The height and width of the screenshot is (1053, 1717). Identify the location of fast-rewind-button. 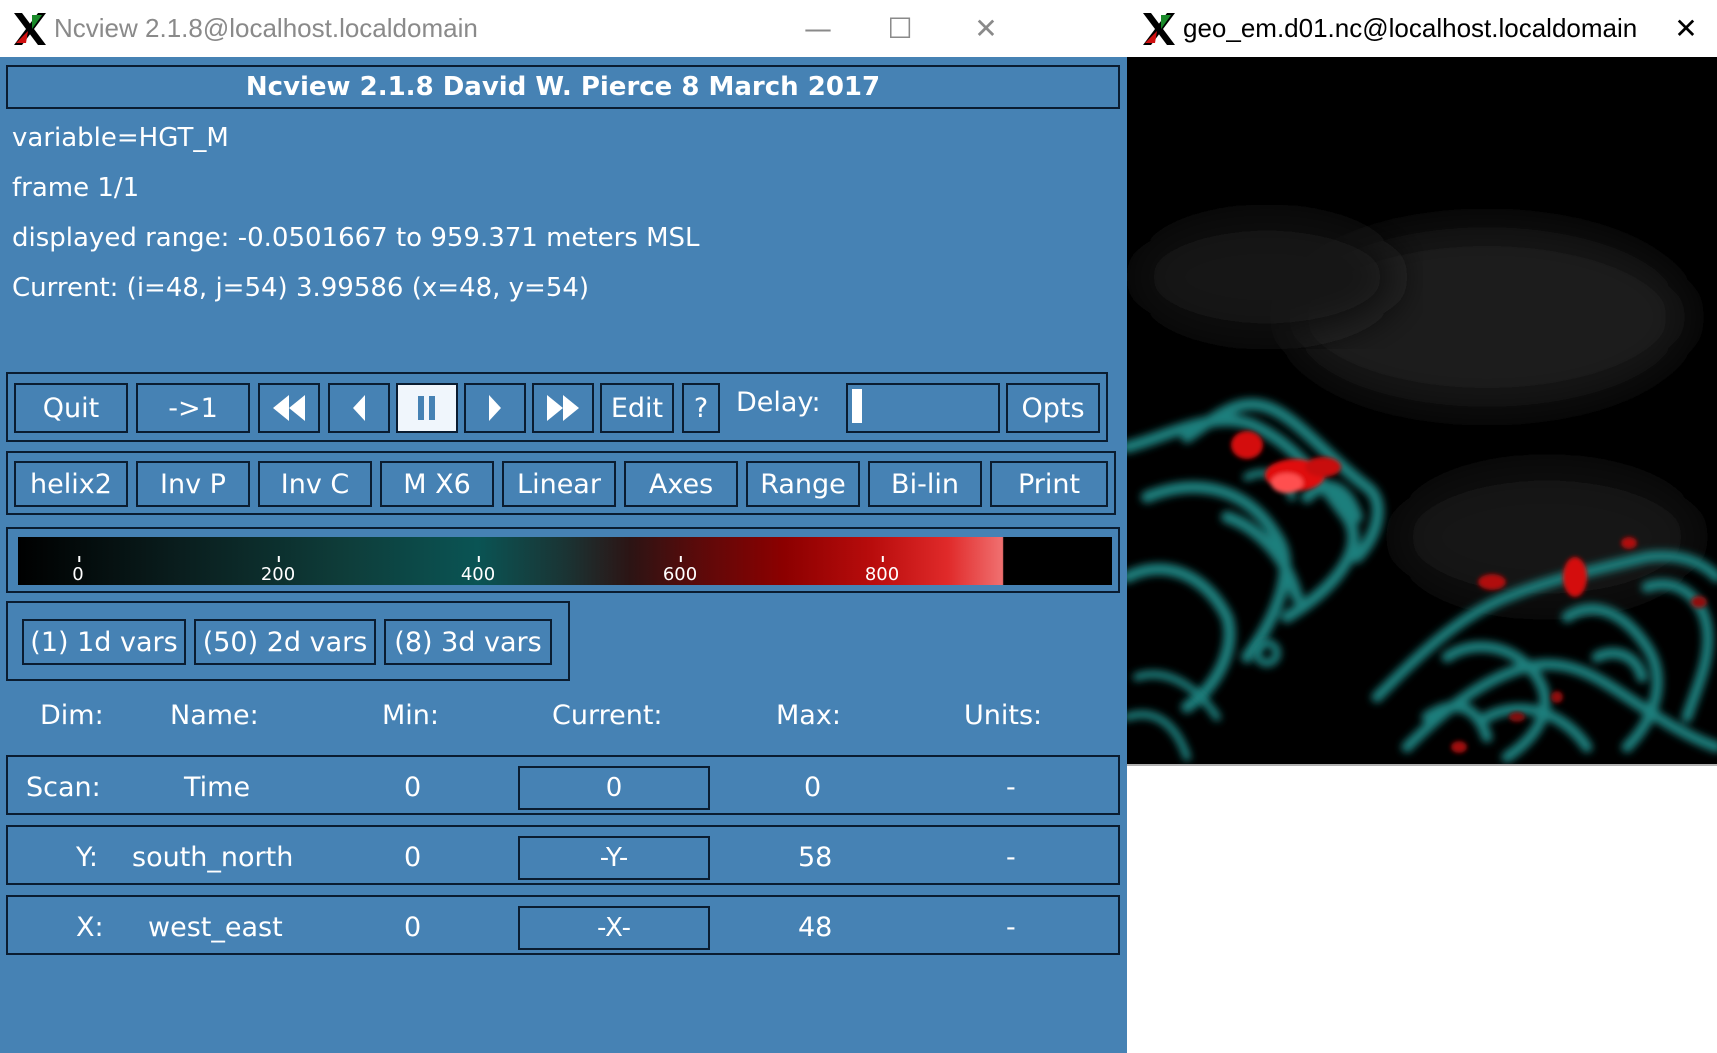
(289, 408).